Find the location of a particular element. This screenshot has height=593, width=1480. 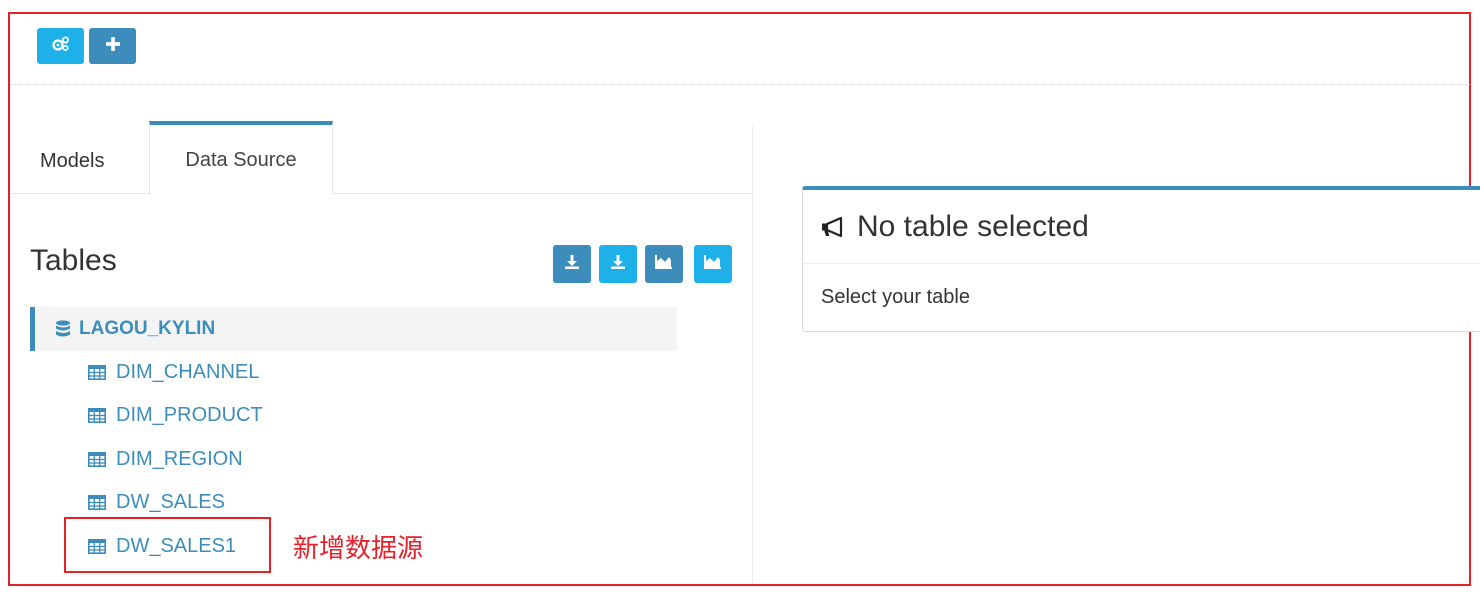

plus-icon is located at coordinates (112, 46).